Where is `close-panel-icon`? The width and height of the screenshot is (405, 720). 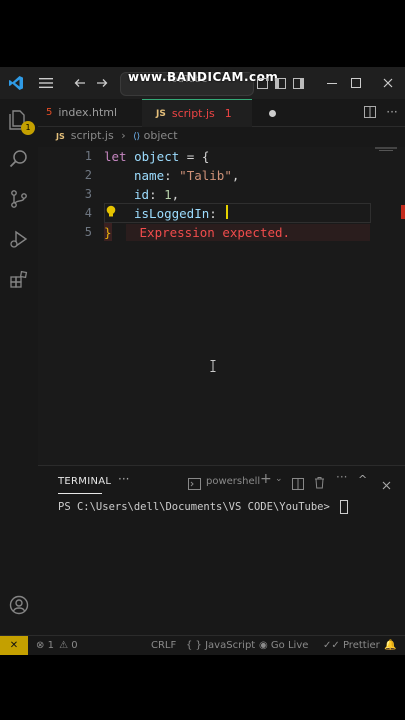
close-panel-icon is located at coordinates (386, 484).